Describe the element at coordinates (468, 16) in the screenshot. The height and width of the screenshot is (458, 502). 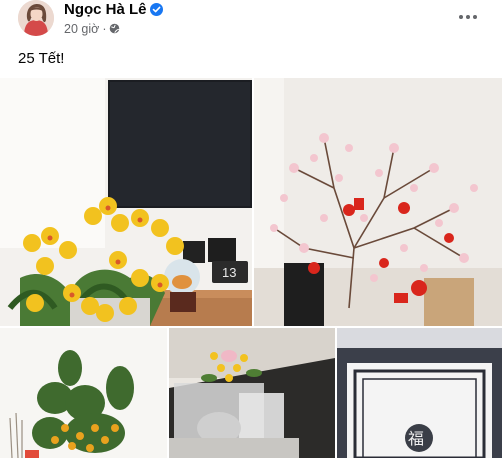
I see `more-options-icon` at that location.